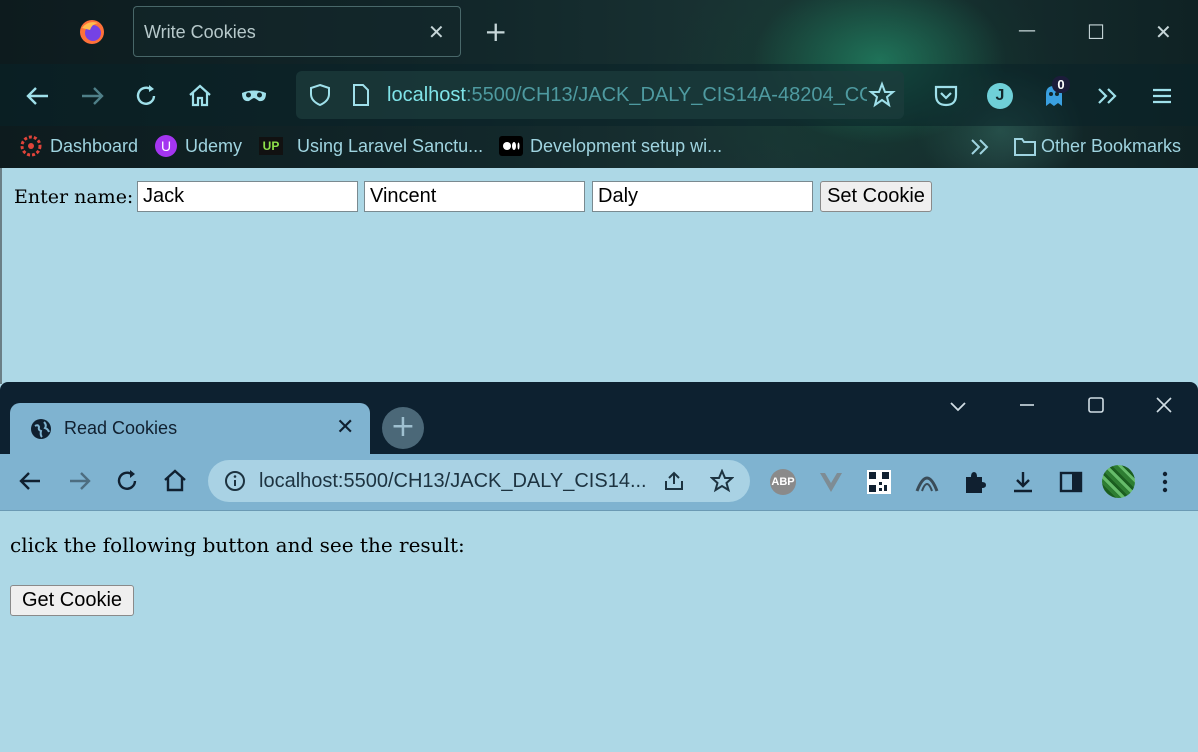 This screenshot has height=752, width=1198. I want to click on extensions-puzzle-icon, so click(975, 482).